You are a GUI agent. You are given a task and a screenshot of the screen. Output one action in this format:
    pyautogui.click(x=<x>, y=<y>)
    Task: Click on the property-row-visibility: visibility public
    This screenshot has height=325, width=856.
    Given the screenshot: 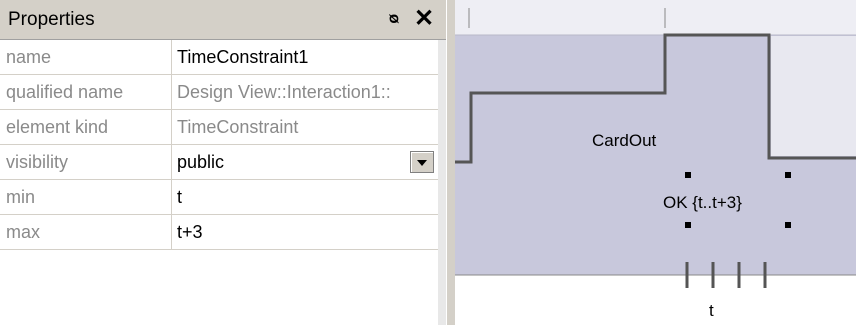 What is the action you would take?
    pyautogui.click(x=219, y=162)
    